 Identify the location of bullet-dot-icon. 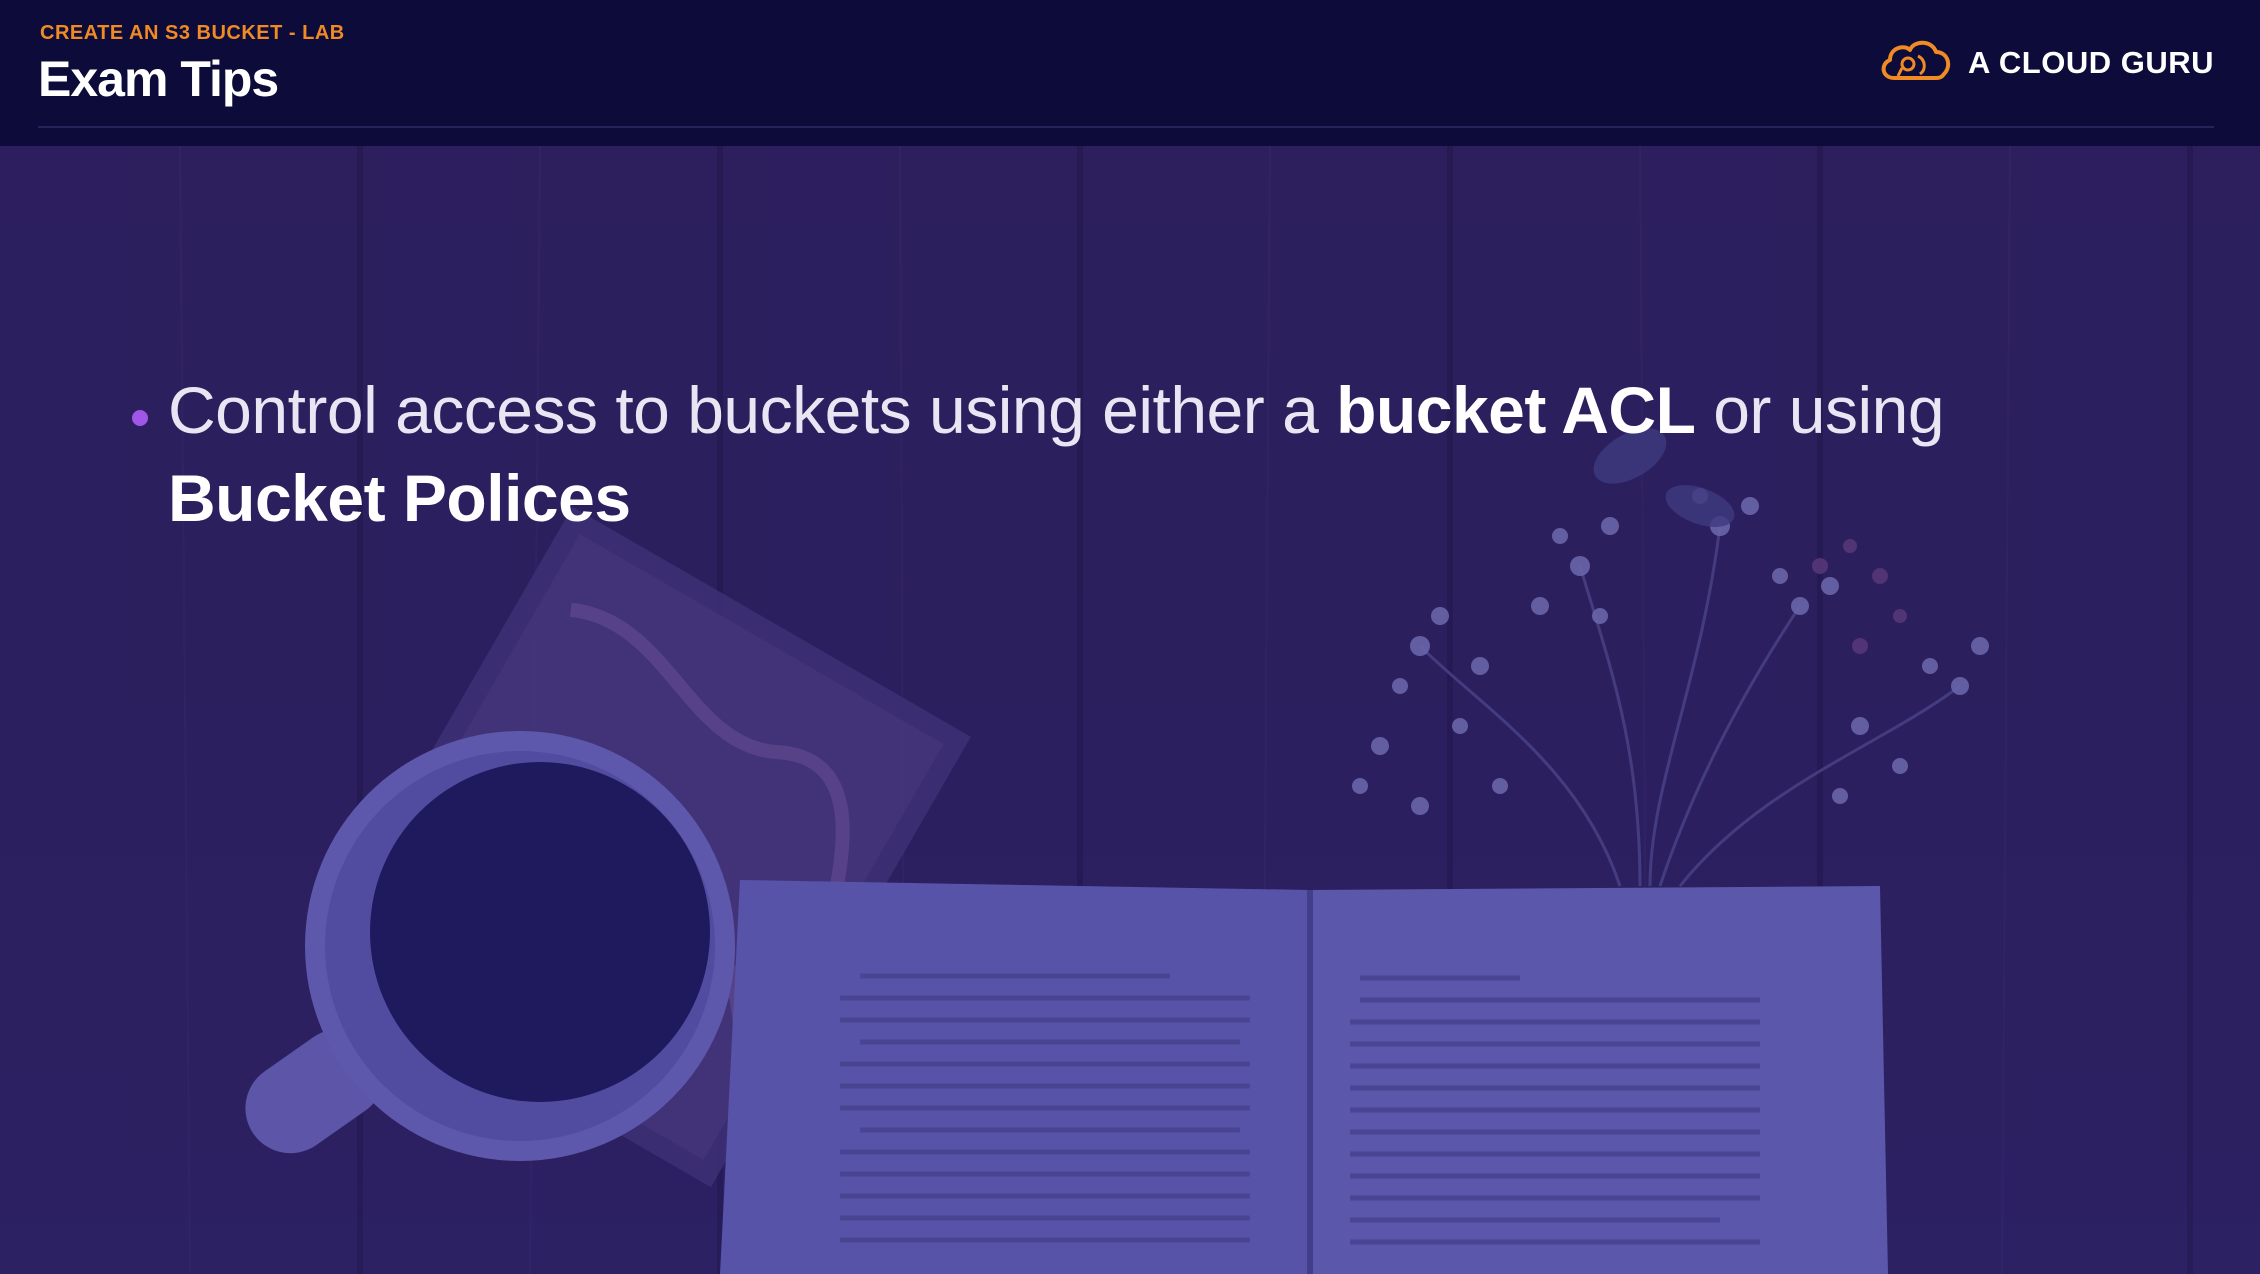
(140, 418).